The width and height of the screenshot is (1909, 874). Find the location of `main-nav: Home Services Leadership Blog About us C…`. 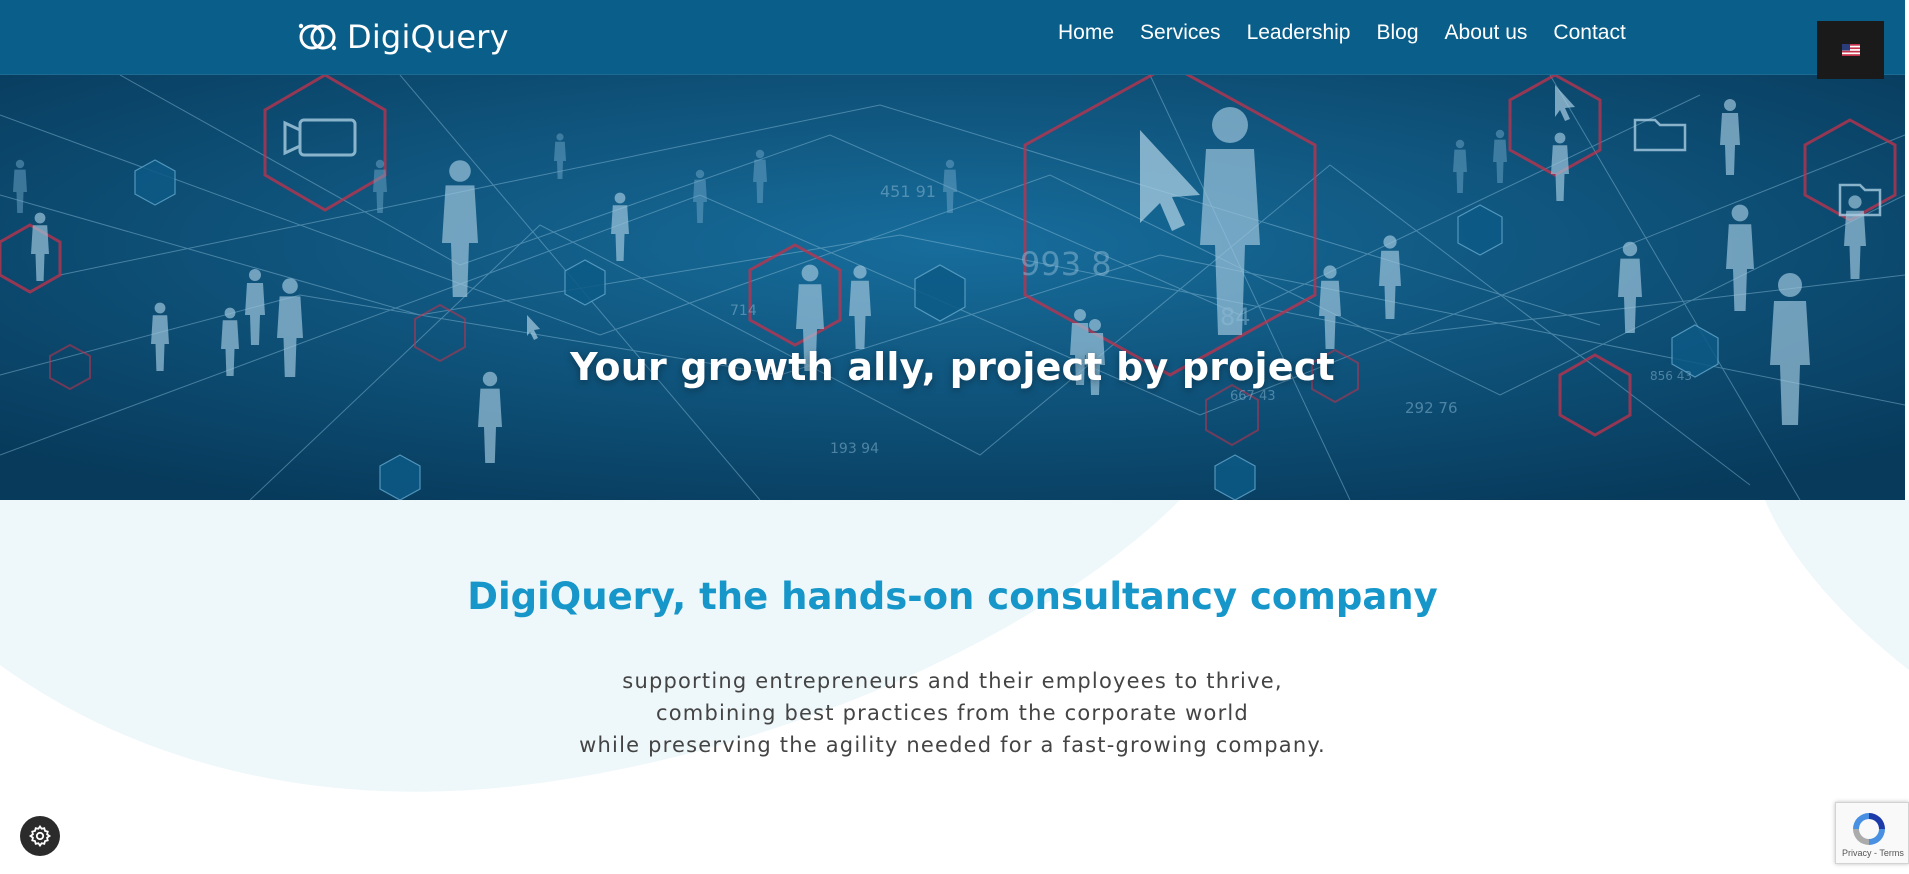

main-nav: Home Services Leadership Blog About us C… is located at coordinates (1342, 33).